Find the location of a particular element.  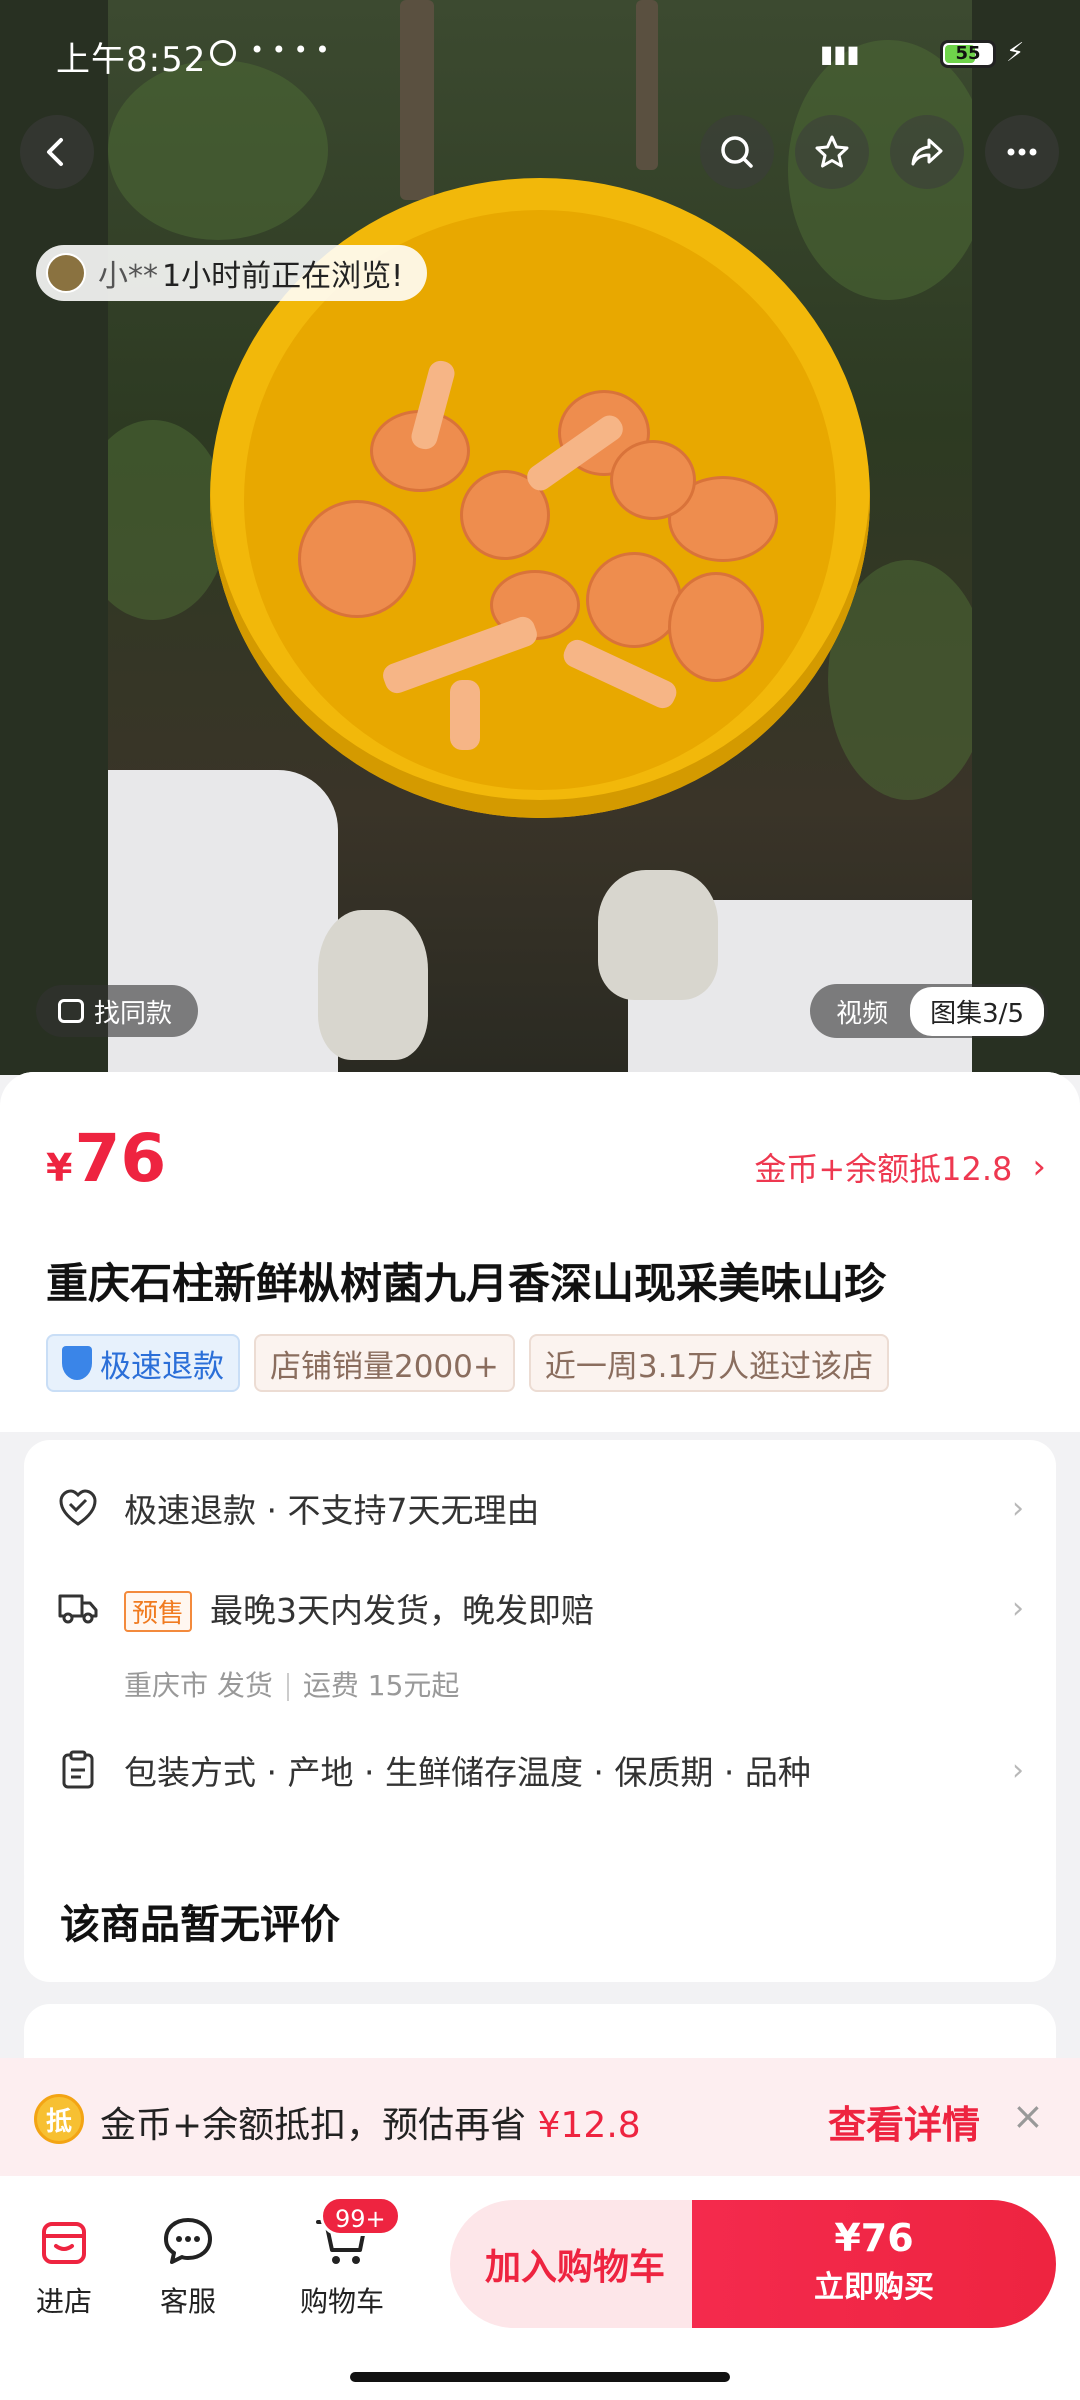

product-price: ¥ 76 is located at coordinates (106, 1158).